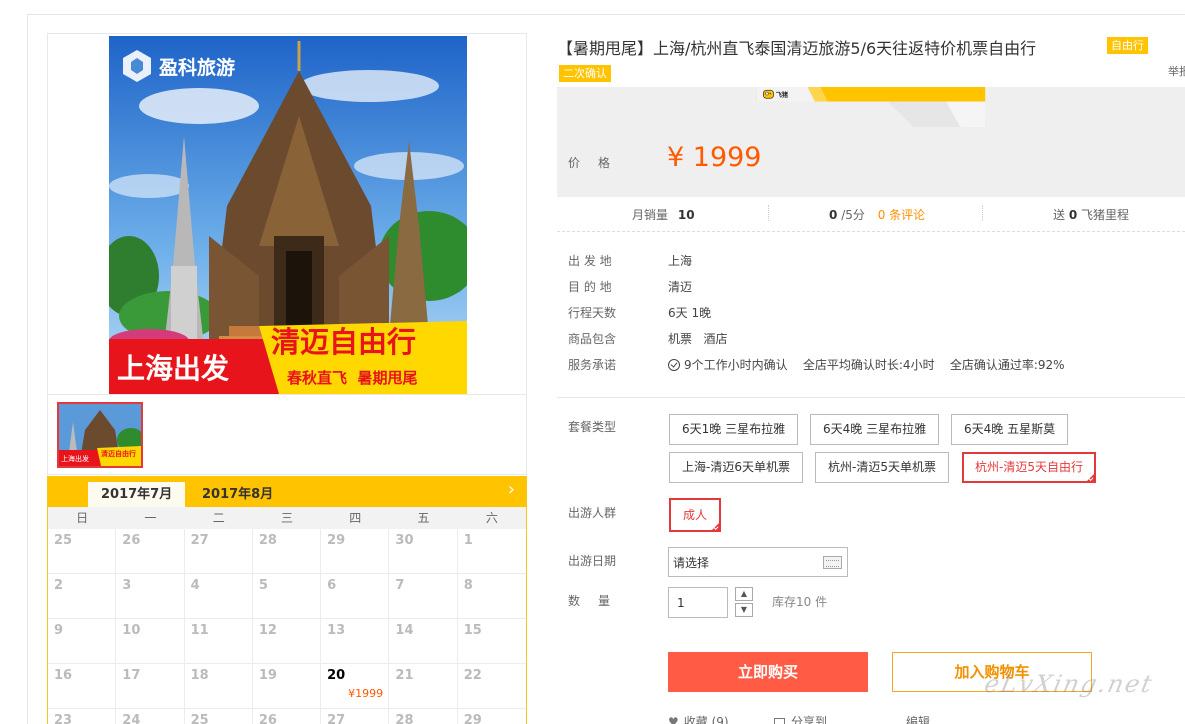 Image resolution: width=1185 pixels, height=724 pixels. What do you see at coordinates (173, 368) in the screenshot?
I see `banner-left-text: 上海出发` at bounding box center [173, 368].